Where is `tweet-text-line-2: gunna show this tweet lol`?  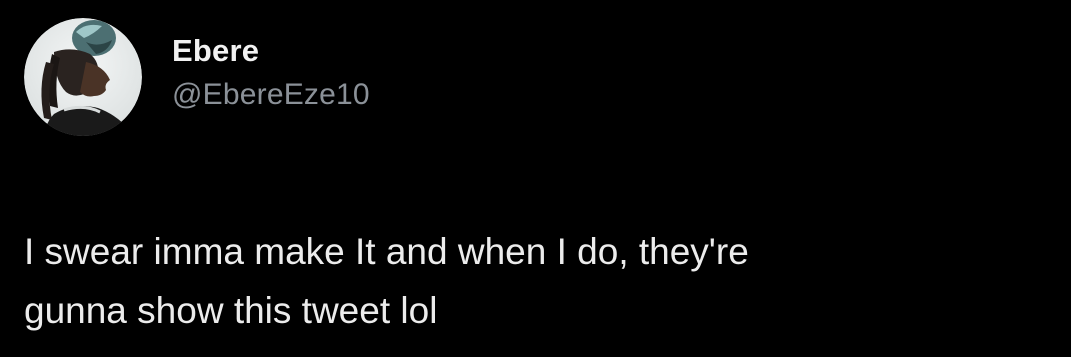 tweet-text-line-2: gunna show this tweet lol is located at coordinates (231, 310).